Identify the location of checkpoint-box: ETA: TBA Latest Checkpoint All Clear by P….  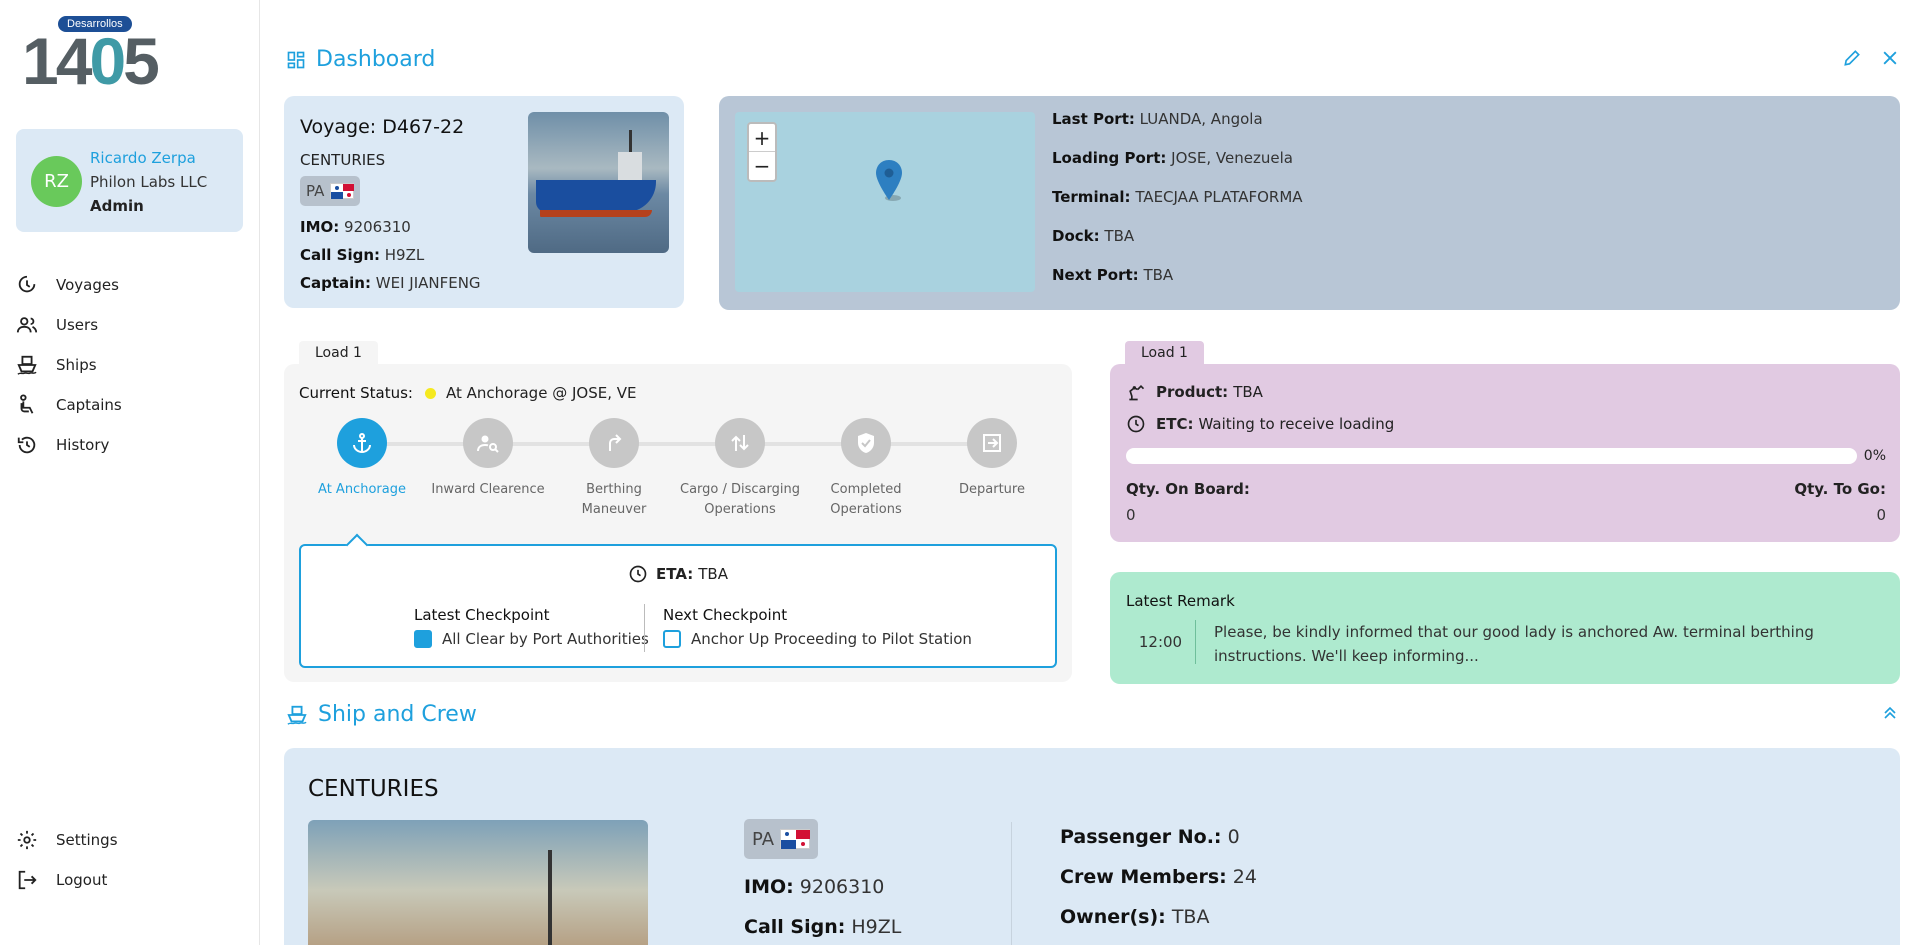
(678, 600).